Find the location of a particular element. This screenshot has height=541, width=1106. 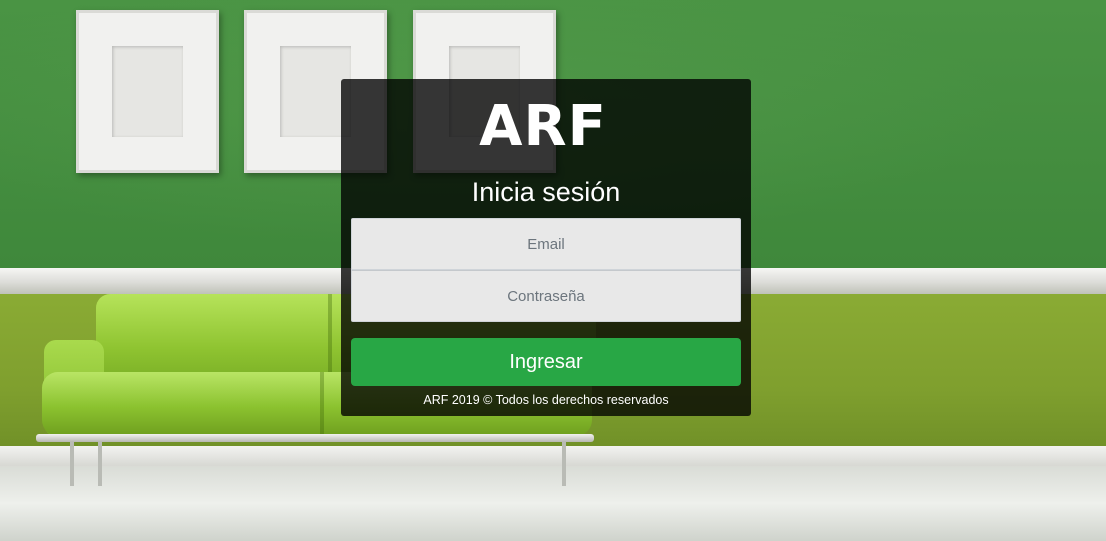

email-input is located at coordinates (546, 244).